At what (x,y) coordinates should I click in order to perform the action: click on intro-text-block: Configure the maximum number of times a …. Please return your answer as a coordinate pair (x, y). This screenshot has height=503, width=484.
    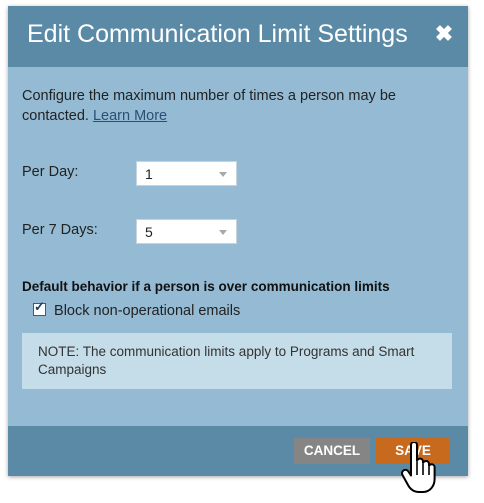
    Looking at the image, I should click on (232, 106).